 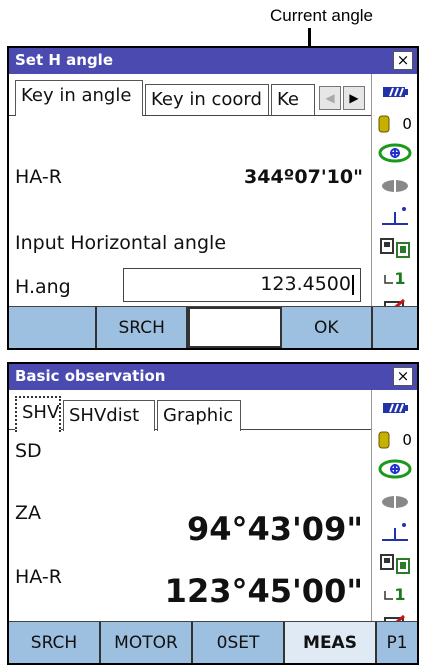 What do you see at coordinates (147, 642) in the screenshot?
I see `motor-button: MOTOR` at bounding box center [147, 642].